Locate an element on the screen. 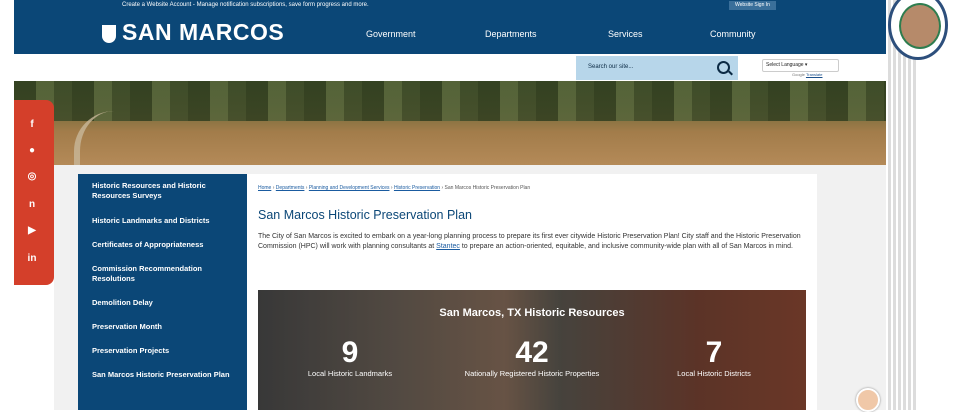  stantec-link: Stantec is located at coordinates (448, 246).